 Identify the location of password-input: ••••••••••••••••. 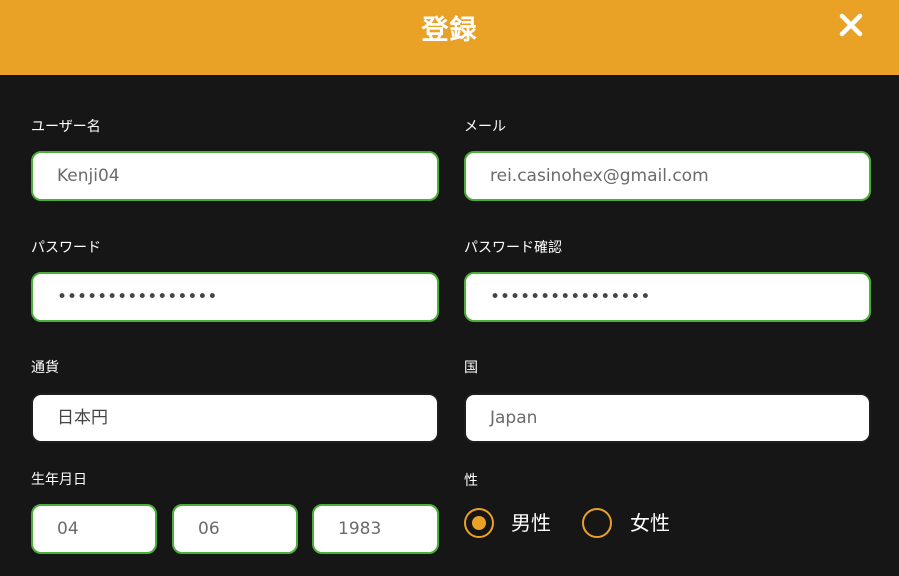
(235, 297).